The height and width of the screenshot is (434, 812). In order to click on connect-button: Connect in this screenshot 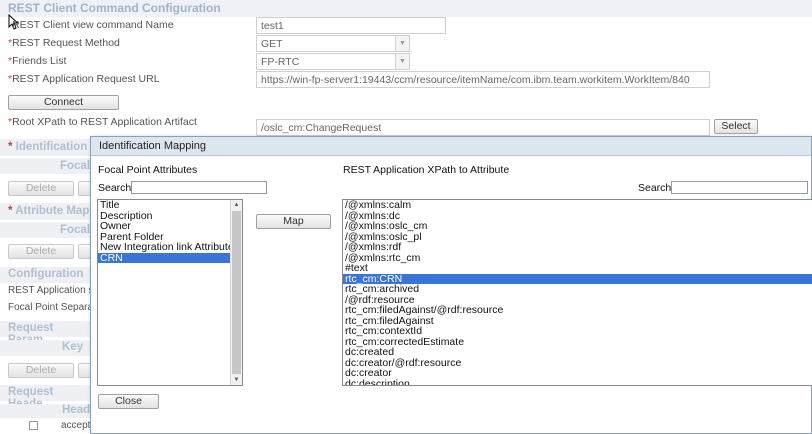, I will do `click(63, 102)`.